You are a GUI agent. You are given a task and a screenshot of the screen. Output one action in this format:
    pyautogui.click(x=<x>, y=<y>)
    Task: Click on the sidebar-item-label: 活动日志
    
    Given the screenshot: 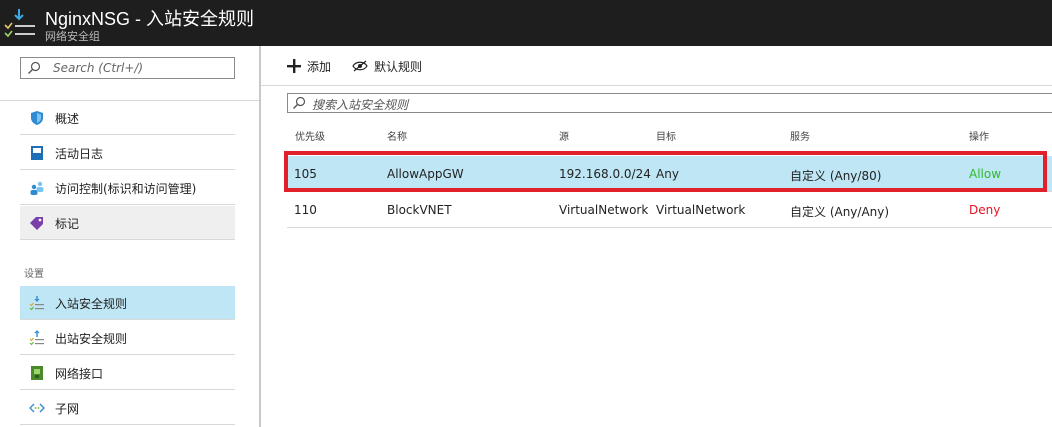 What is the action you would take?
    pyautogui.click(x=79, y=154)
    